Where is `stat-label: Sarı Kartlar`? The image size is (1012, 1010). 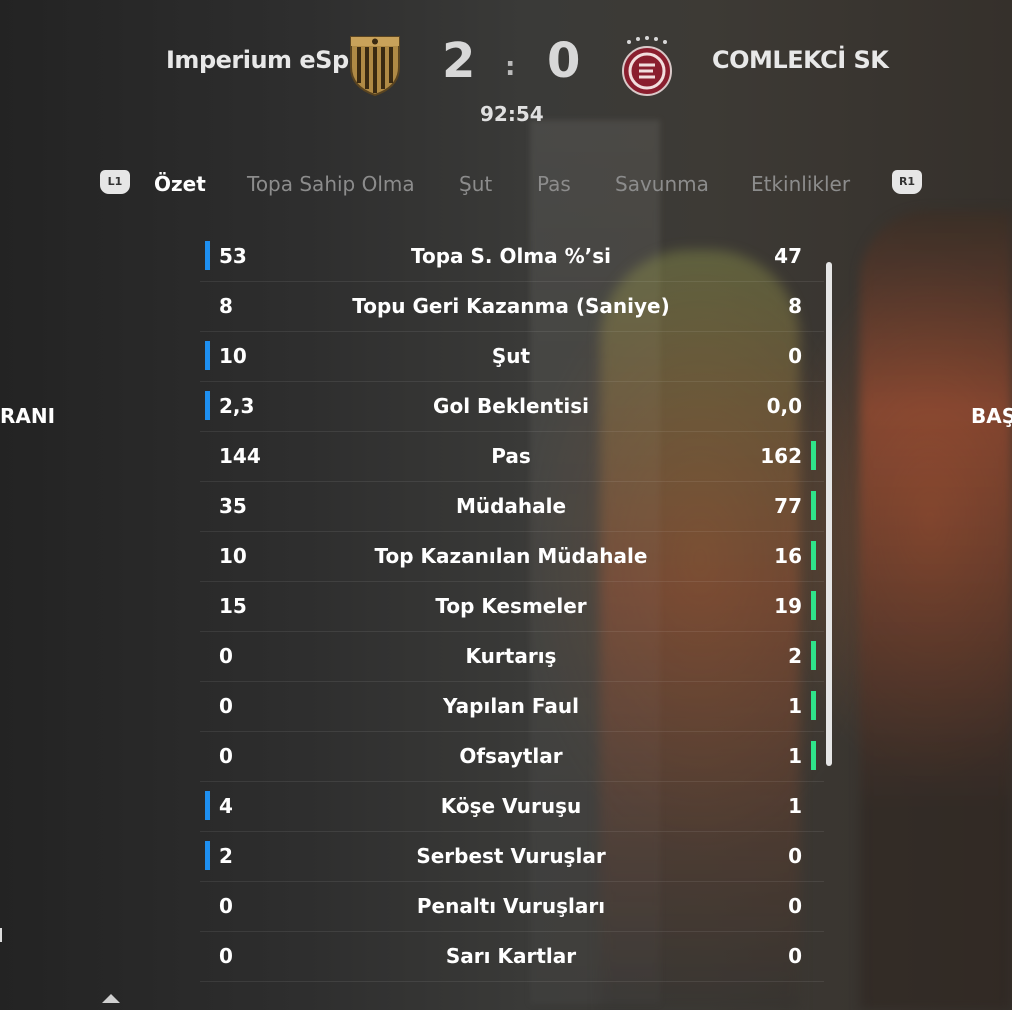
stat-label: Sarı Kartlar is located at coordinates (511, 956).